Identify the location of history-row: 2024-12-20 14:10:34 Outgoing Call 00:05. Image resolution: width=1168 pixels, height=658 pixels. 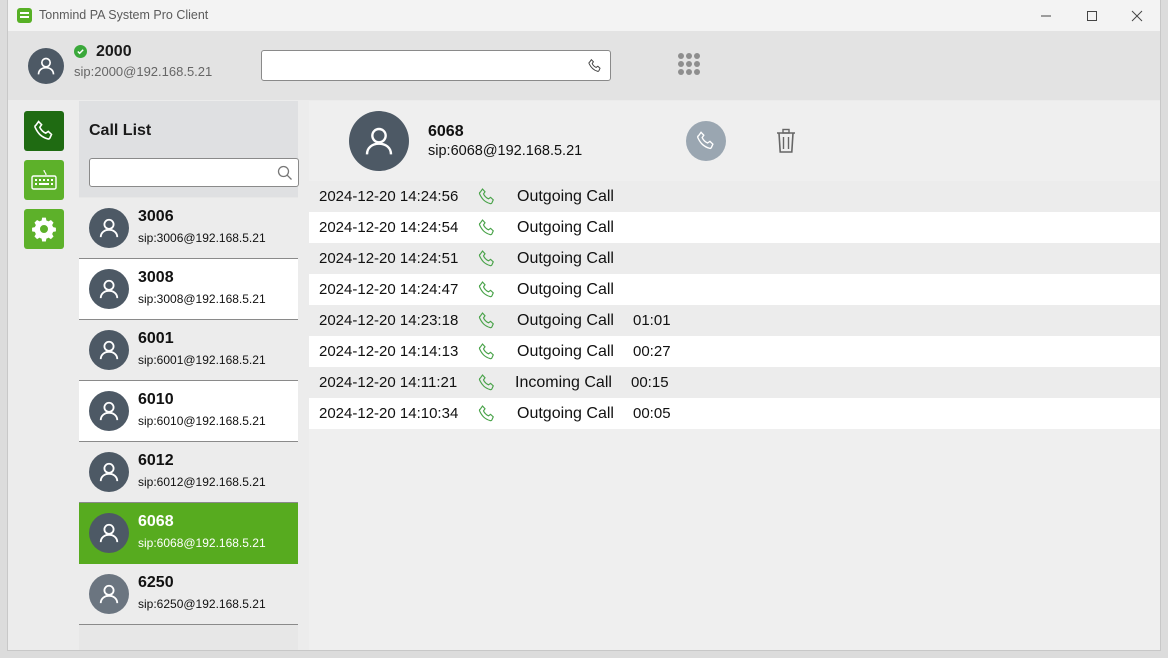
(734, 413).